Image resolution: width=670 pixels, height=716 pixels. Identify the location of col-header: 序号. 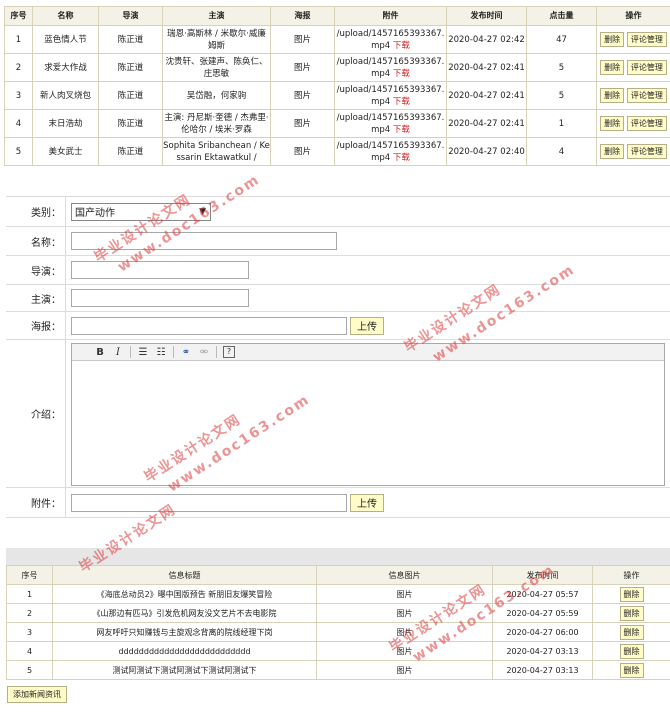
(29, 575).